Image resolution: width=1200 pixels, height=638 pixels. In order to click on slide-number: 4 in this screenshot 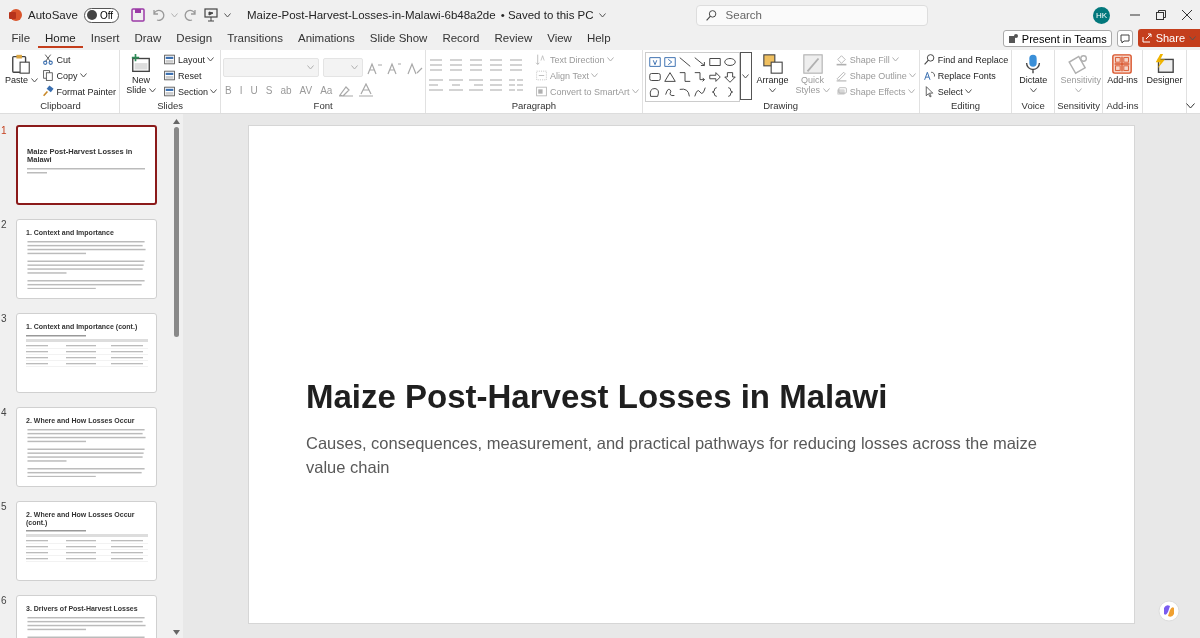, I will do `click(4, 413)`.